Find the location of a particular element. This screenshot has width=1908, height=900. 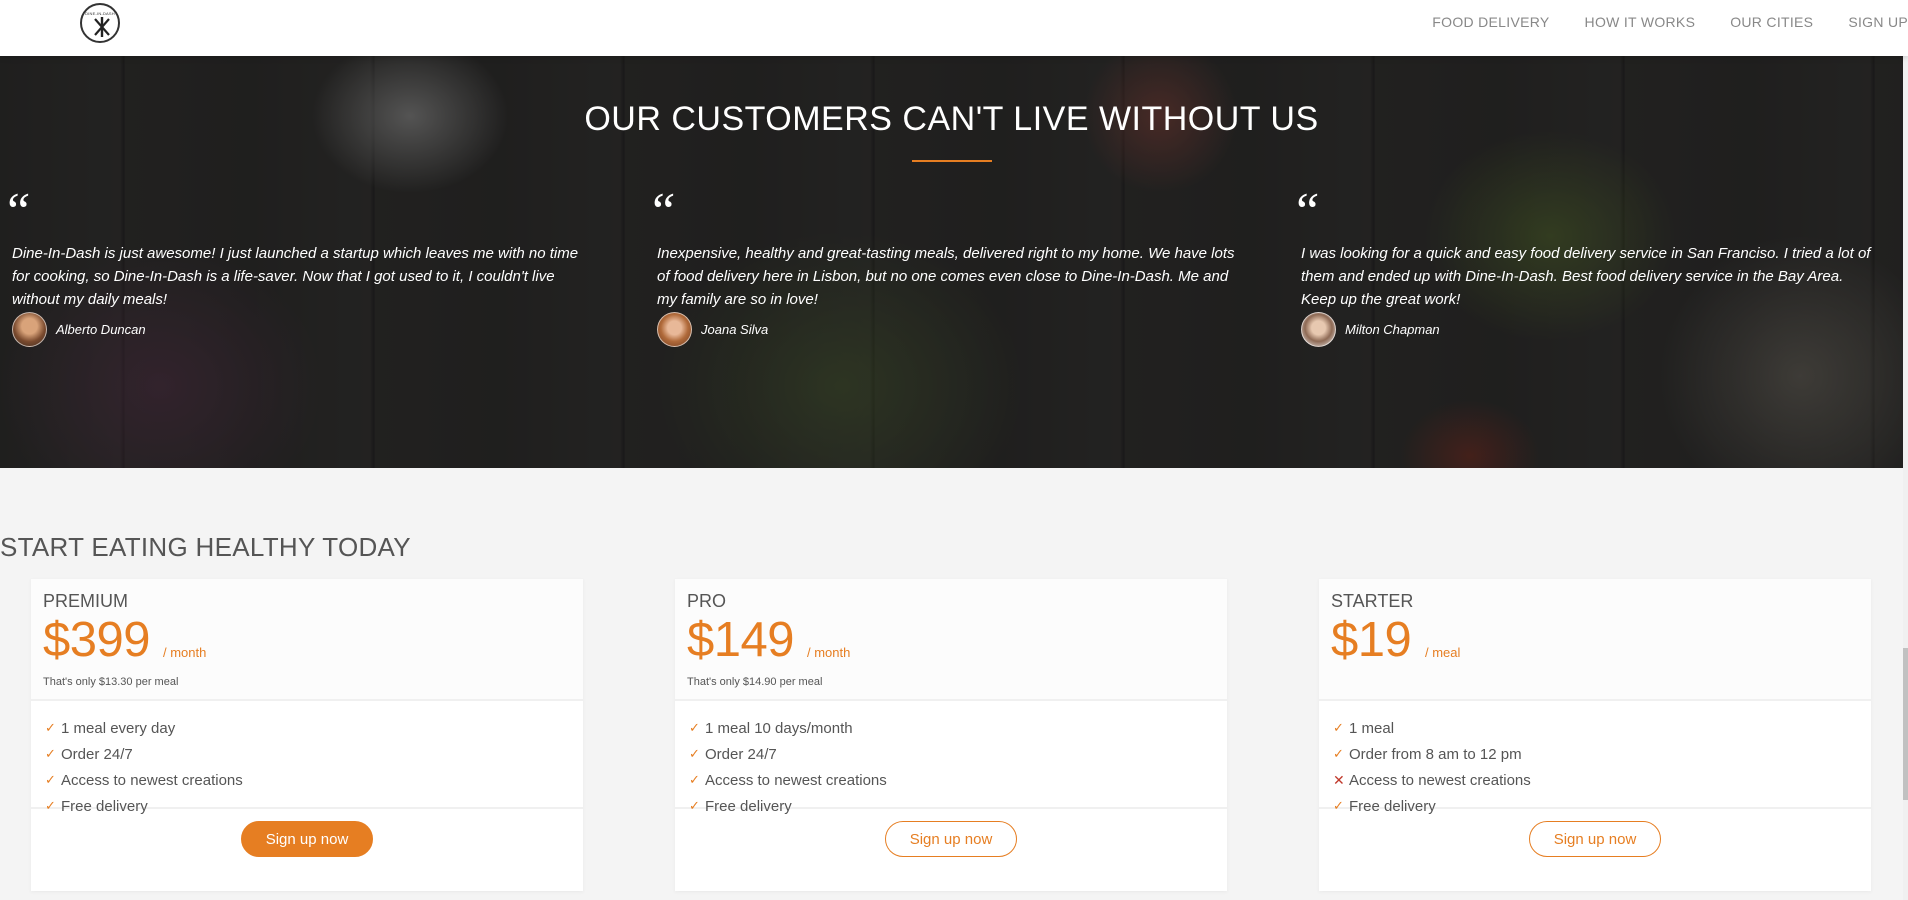

plan-name: STARTER is located at coordinates (1372, 601).